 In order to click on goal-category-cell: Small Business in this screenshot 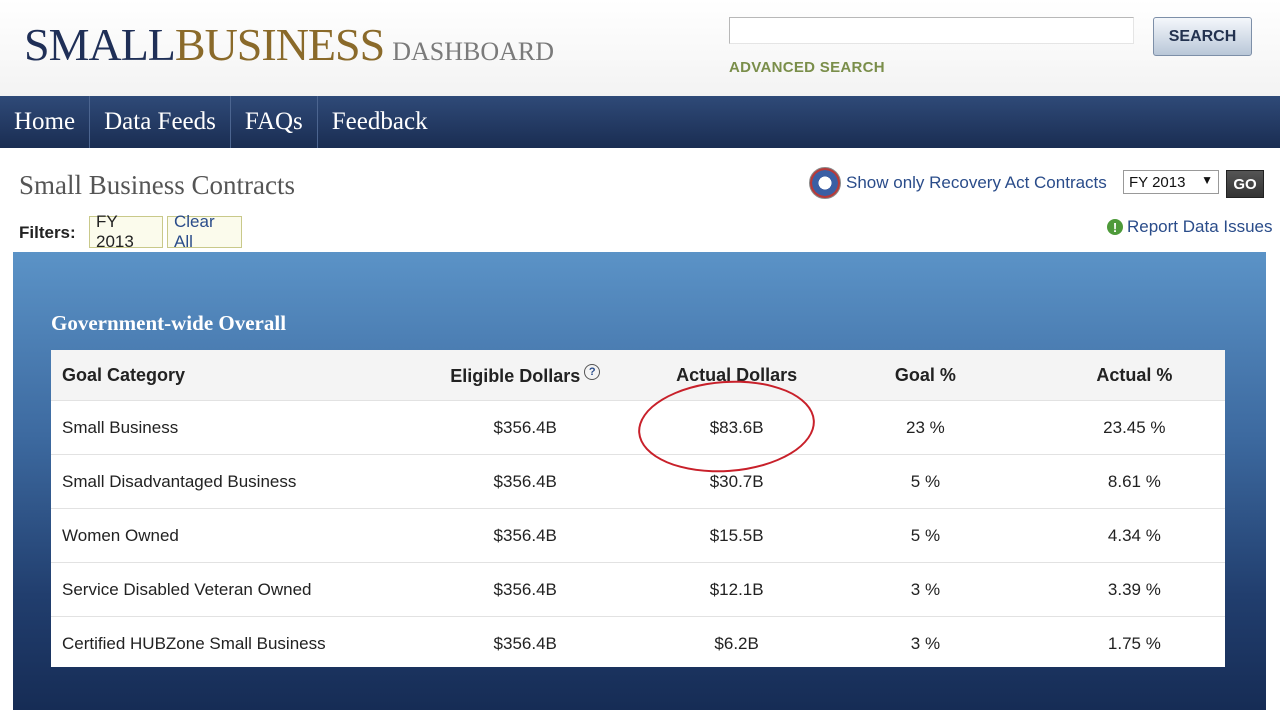, I will do `click(218, 427)`.